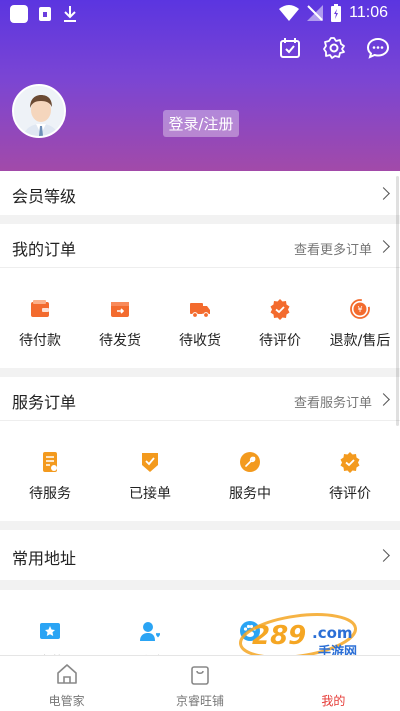  I want to click on tab-label: 电管家, so click(66, 701).